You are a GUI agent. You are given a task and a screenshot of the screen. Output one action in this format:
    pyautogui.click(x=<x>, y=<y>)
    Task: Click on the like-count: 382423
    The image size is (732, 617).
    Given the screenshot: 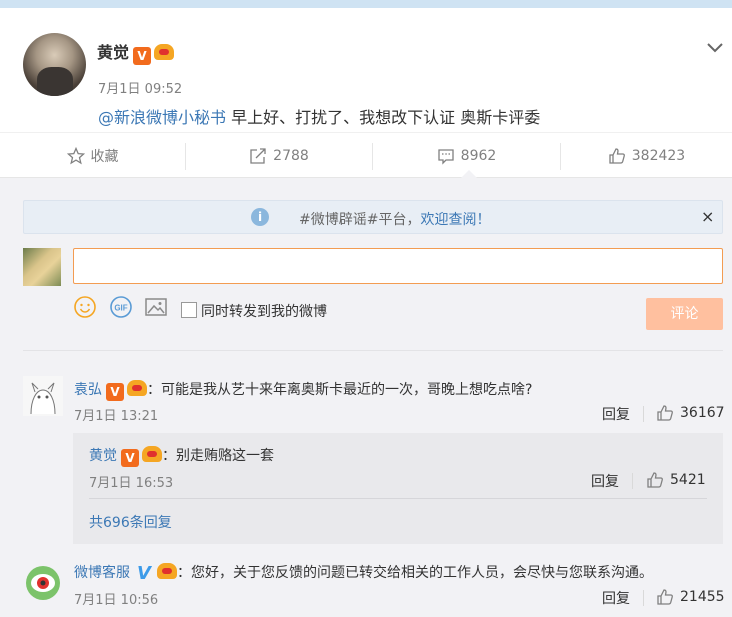 What is the action you would take?
    pyautogui.click(x=658, y=156)
    